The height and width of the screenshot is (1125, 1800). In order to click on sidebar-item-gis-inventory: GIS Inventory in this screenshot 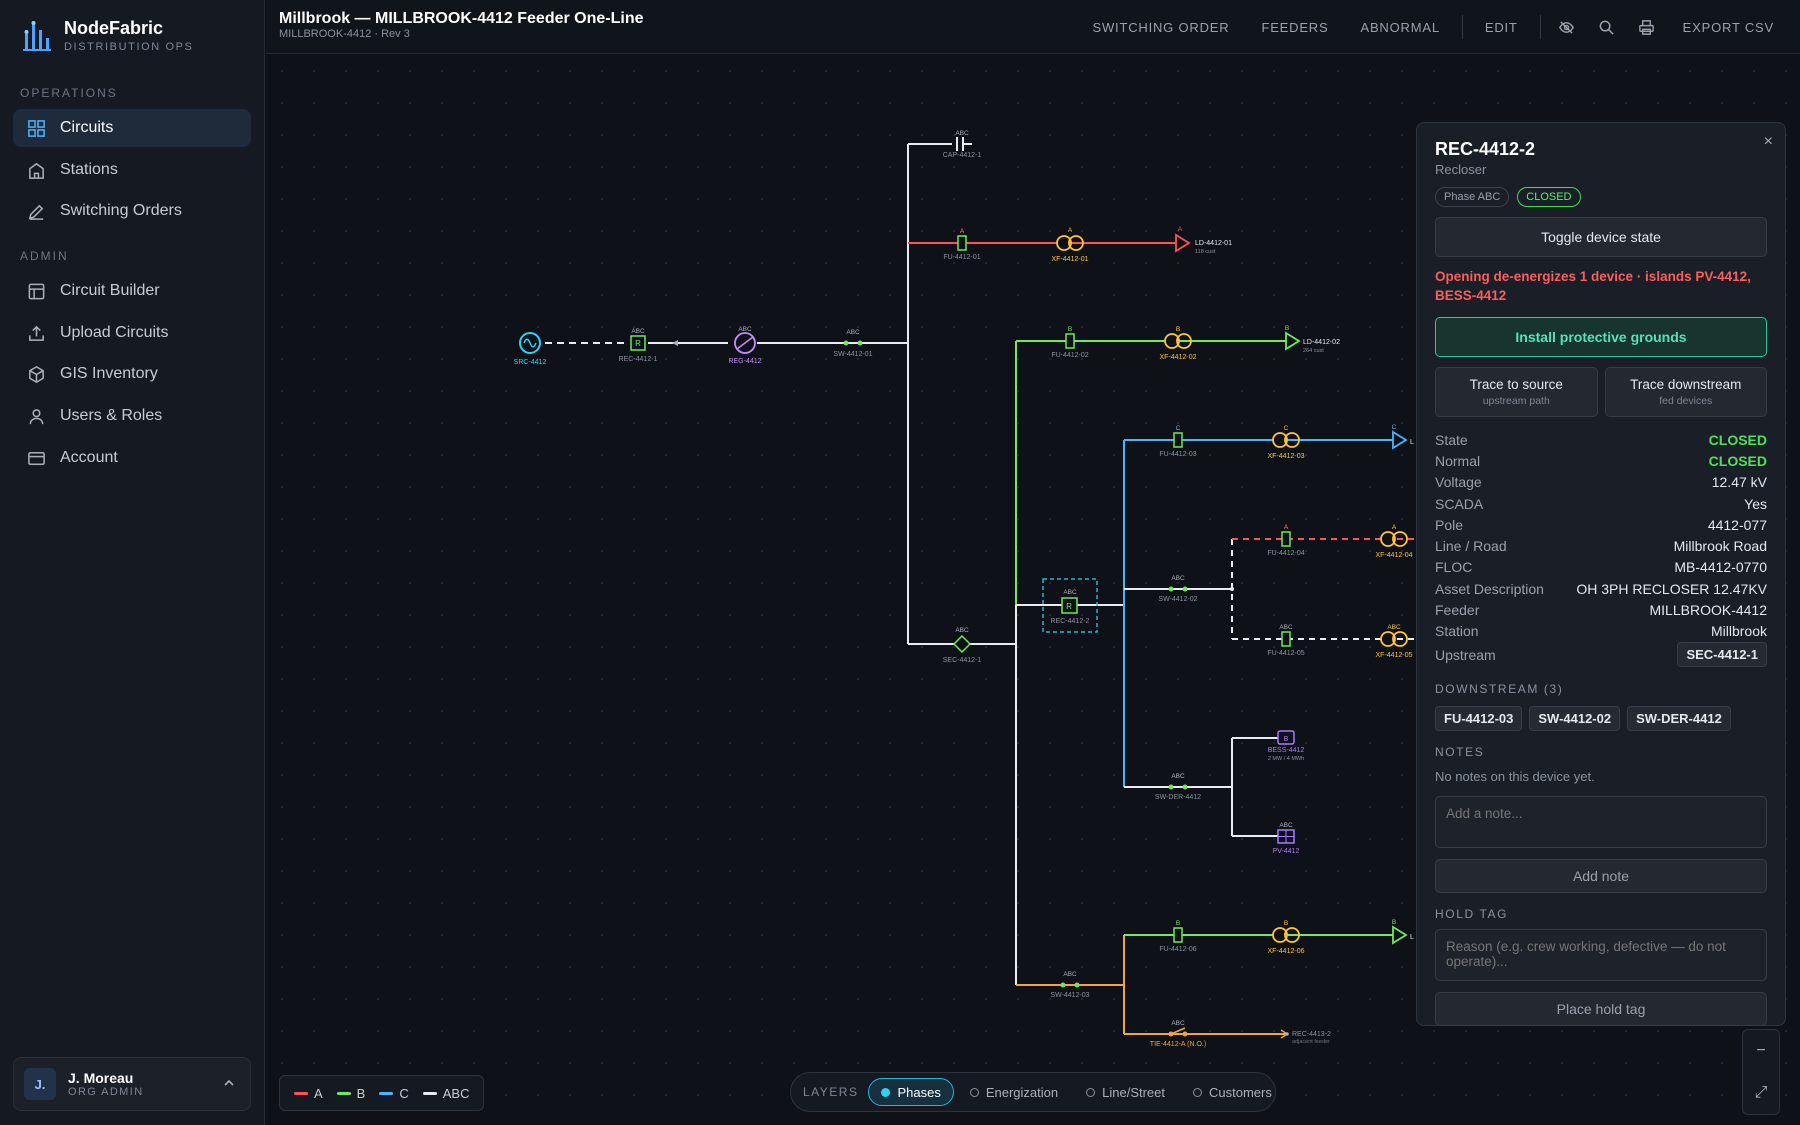, I will do `click(132, 374)`.